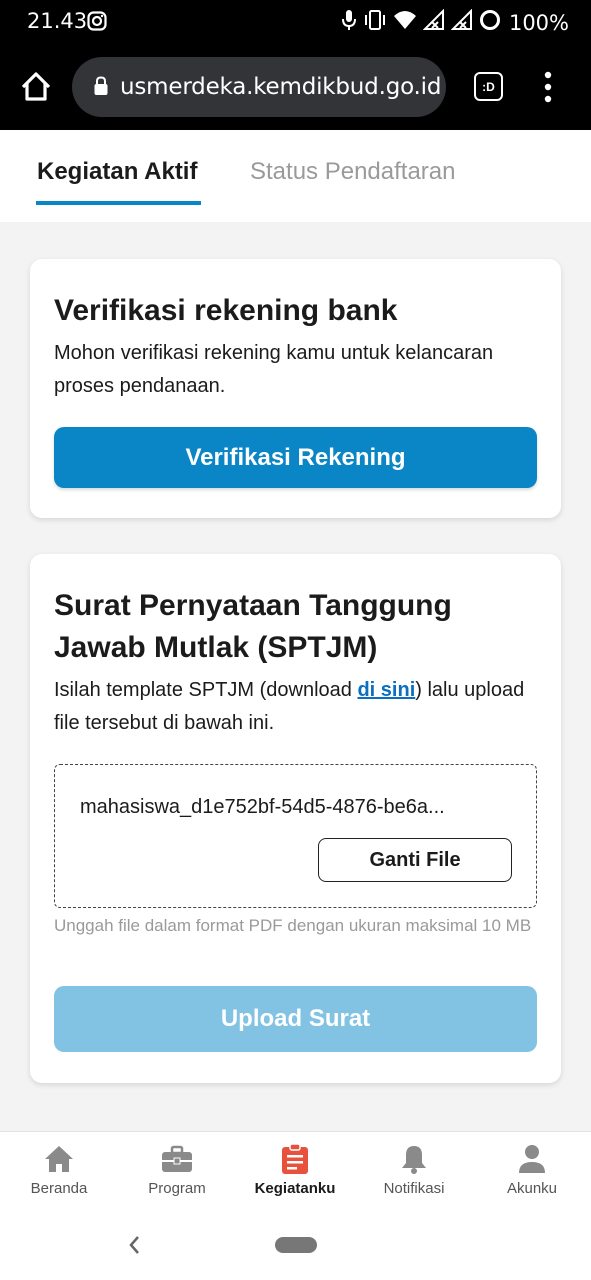 This screenshot has width=591, height=1280. Describe the element at coordinates (295, 1158) in the screenshot. I see `clipboard-icon` at that location.